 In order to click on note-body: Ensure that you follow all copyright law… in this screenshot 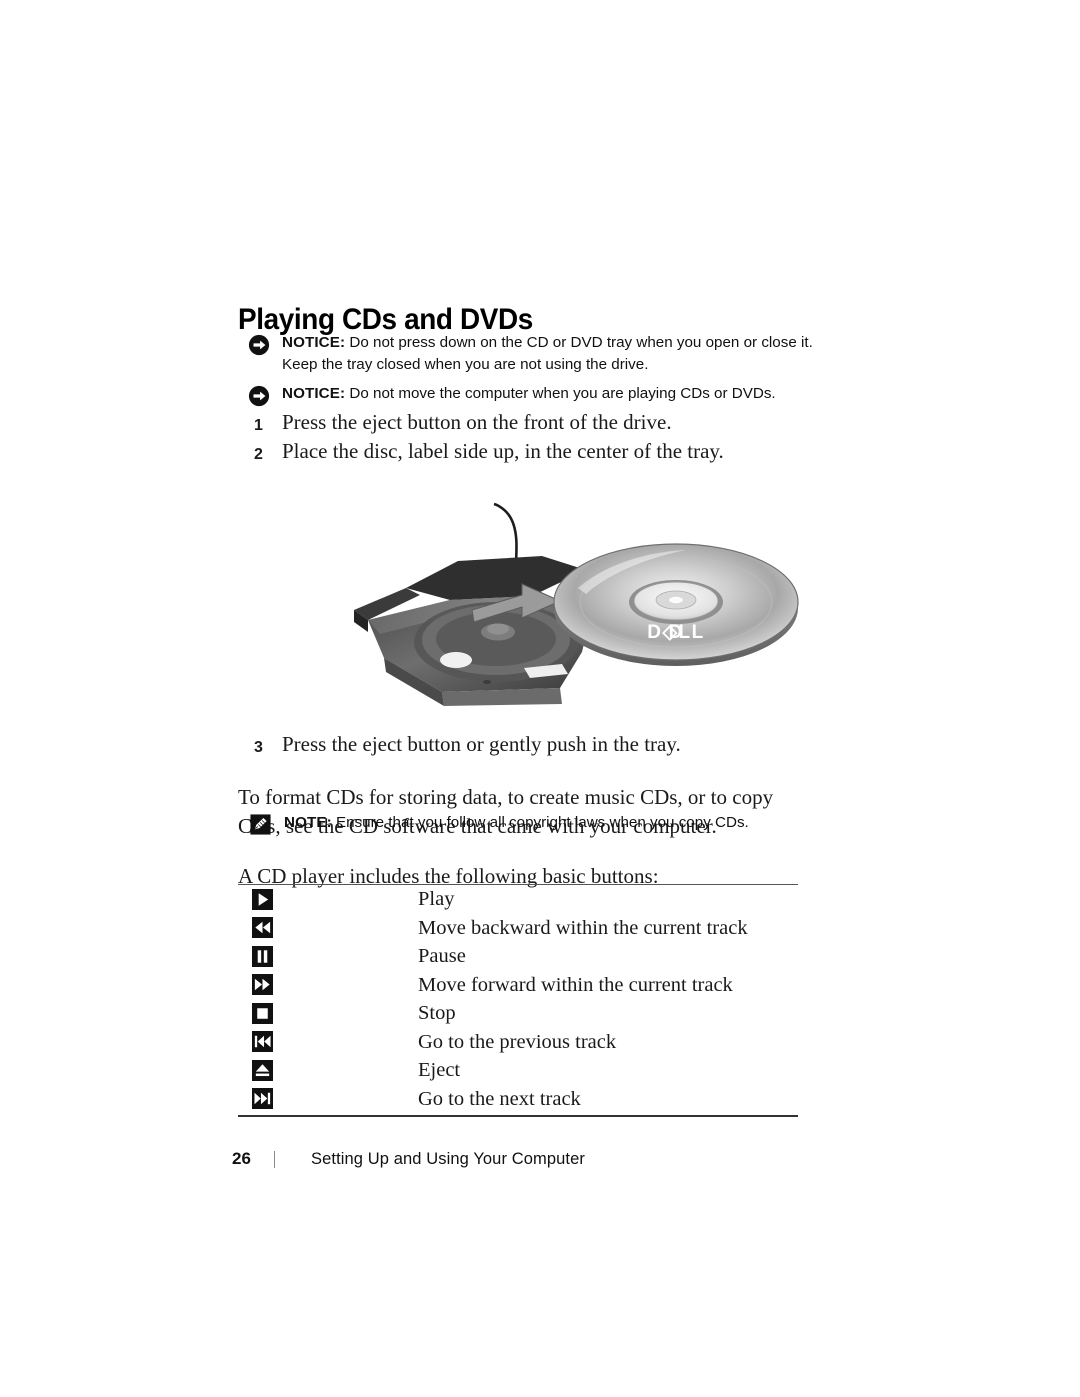, I will do `click(540, 822)`.